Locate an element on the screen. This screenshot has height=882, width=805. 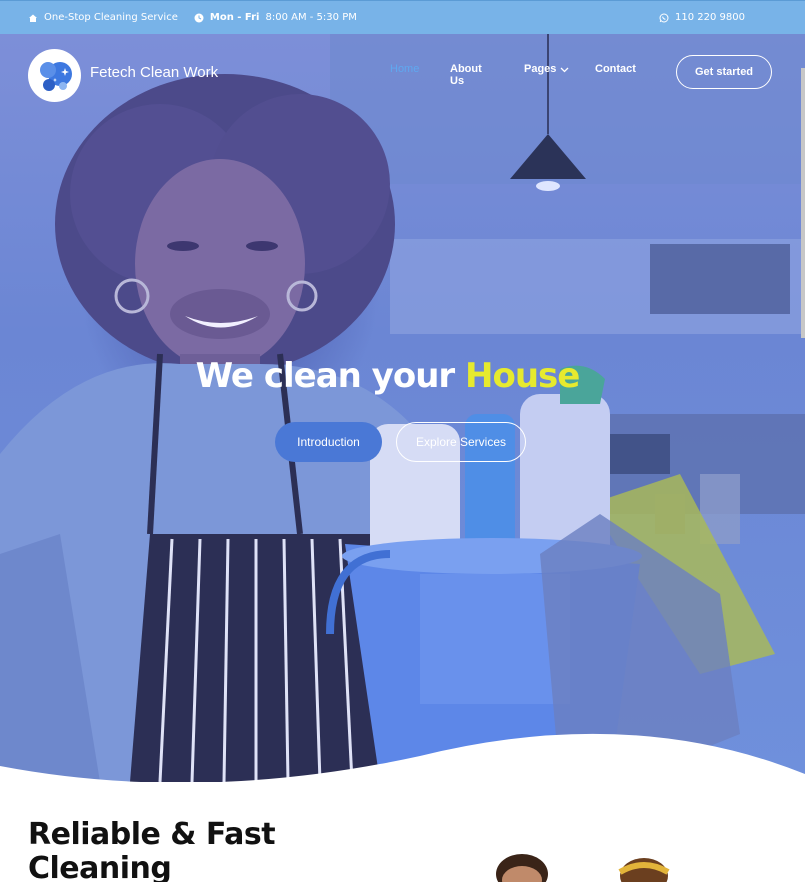
get-started-button: Get started is located at coordinates (724, 72).